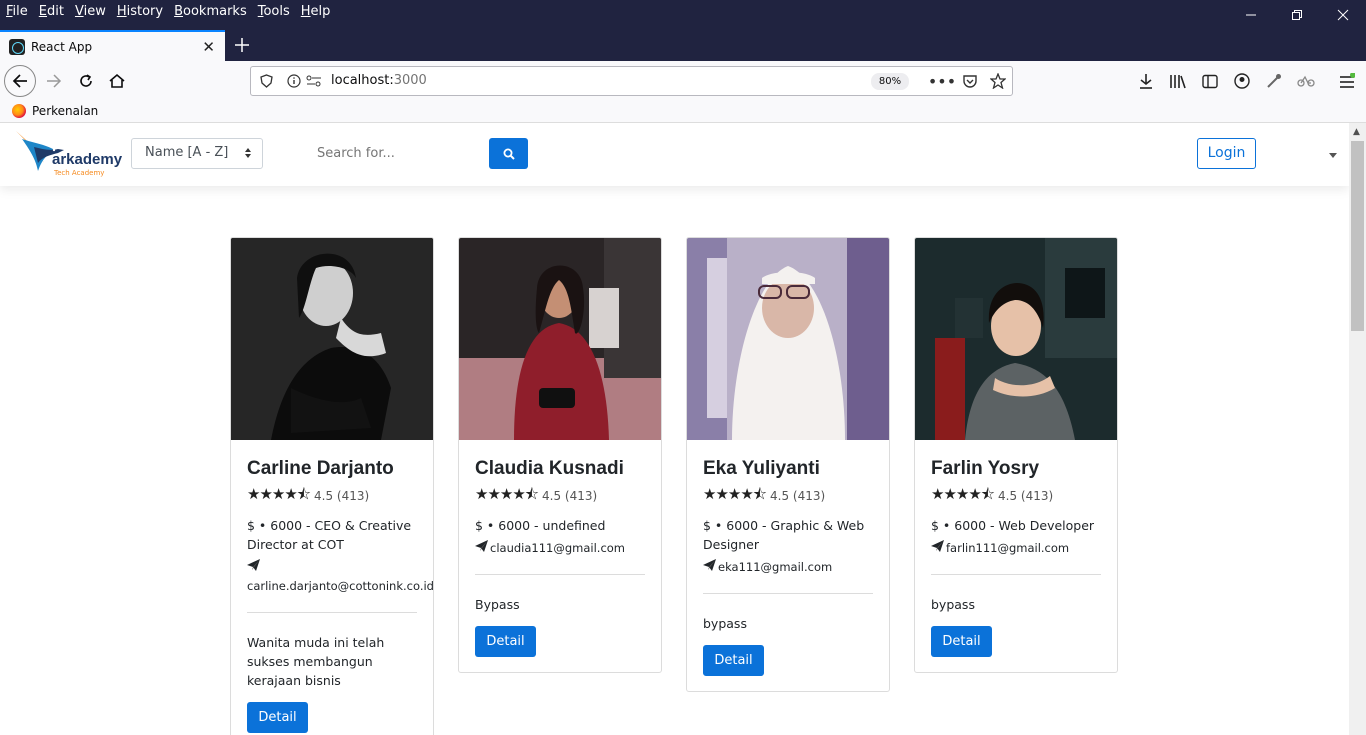 This screenshot has width=1366, height=735. Describe the element at coordinates (294, 81) in the screenshot. I see `info-icon` at that location.